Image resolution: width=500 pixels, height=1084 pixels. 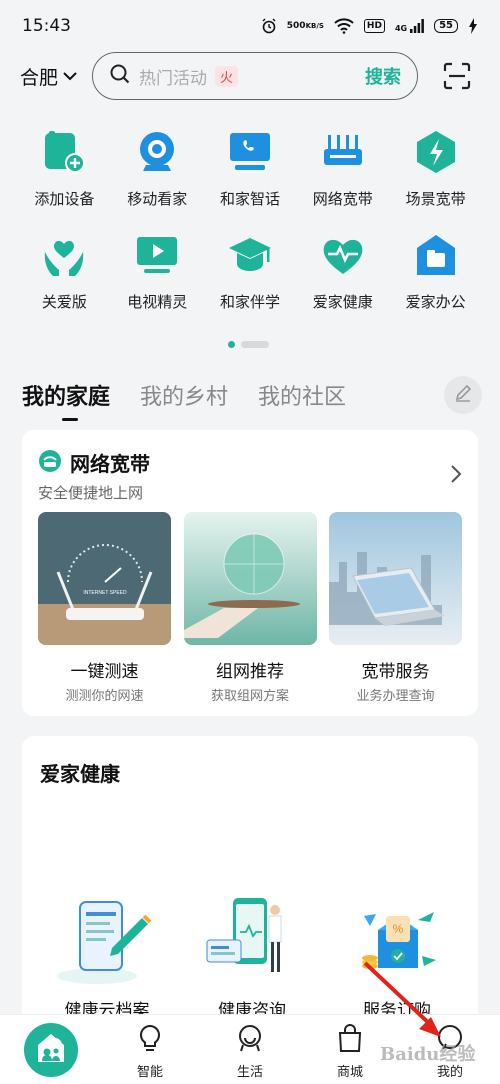 What do you see at coordinates (250, 255) in the screenshot?
I see `graduation-cap-icon` at bounding box center [250, 255].